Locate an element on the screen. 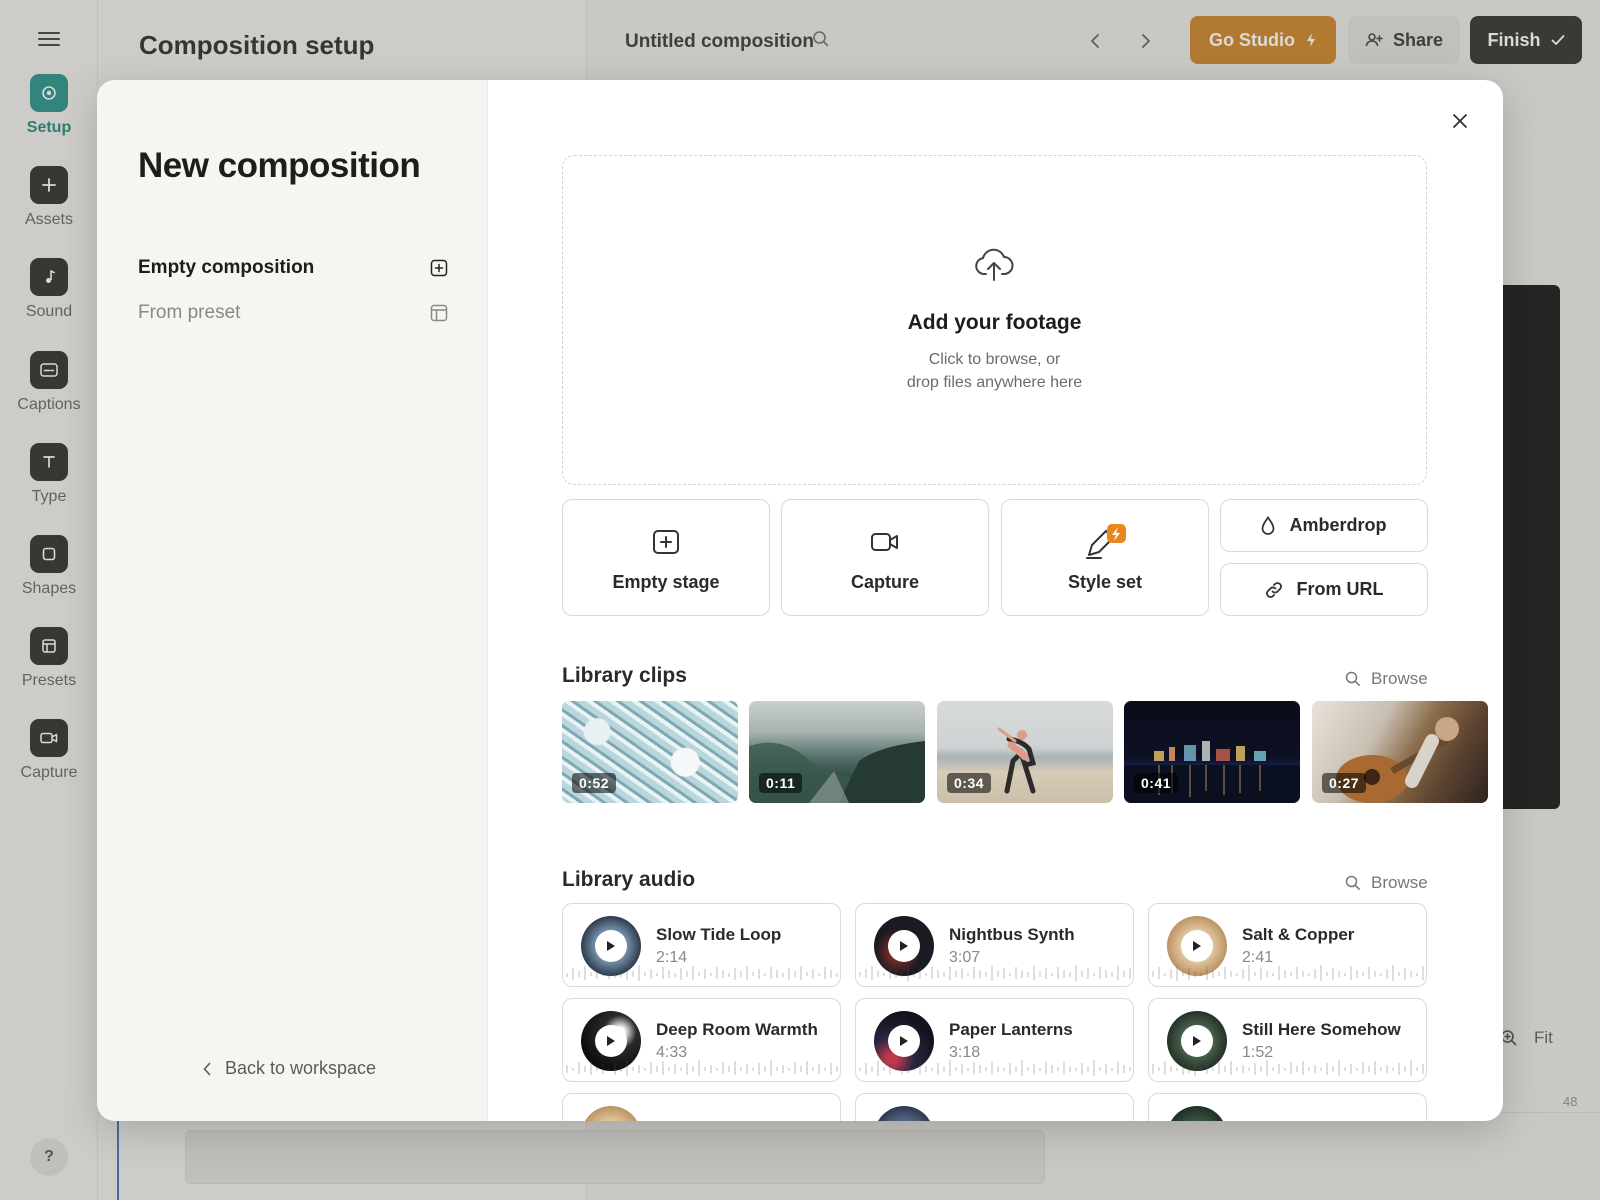 This screenshot has height=1200, width=1600. clip-duration: 0:27 is located at coordinates (1344, 783).